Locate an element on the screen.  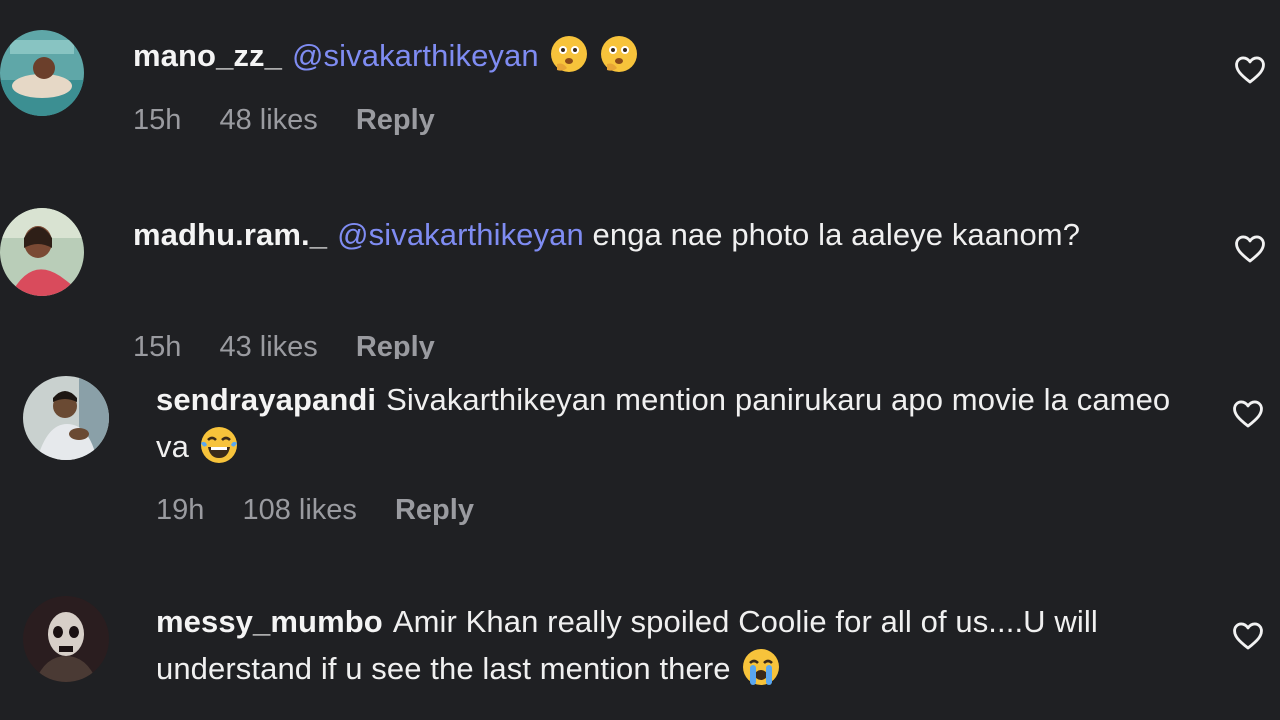
comment-meta: 15h 43 likes Reply is located at coordinates (299, 345).